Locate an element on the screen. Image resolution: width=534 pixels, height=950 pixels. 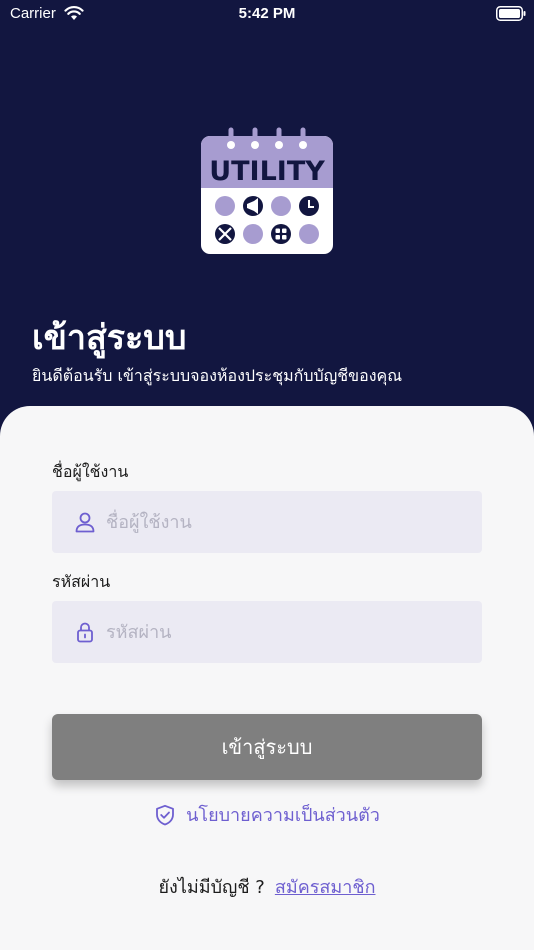
password-field is located at coordinates (267, 632).